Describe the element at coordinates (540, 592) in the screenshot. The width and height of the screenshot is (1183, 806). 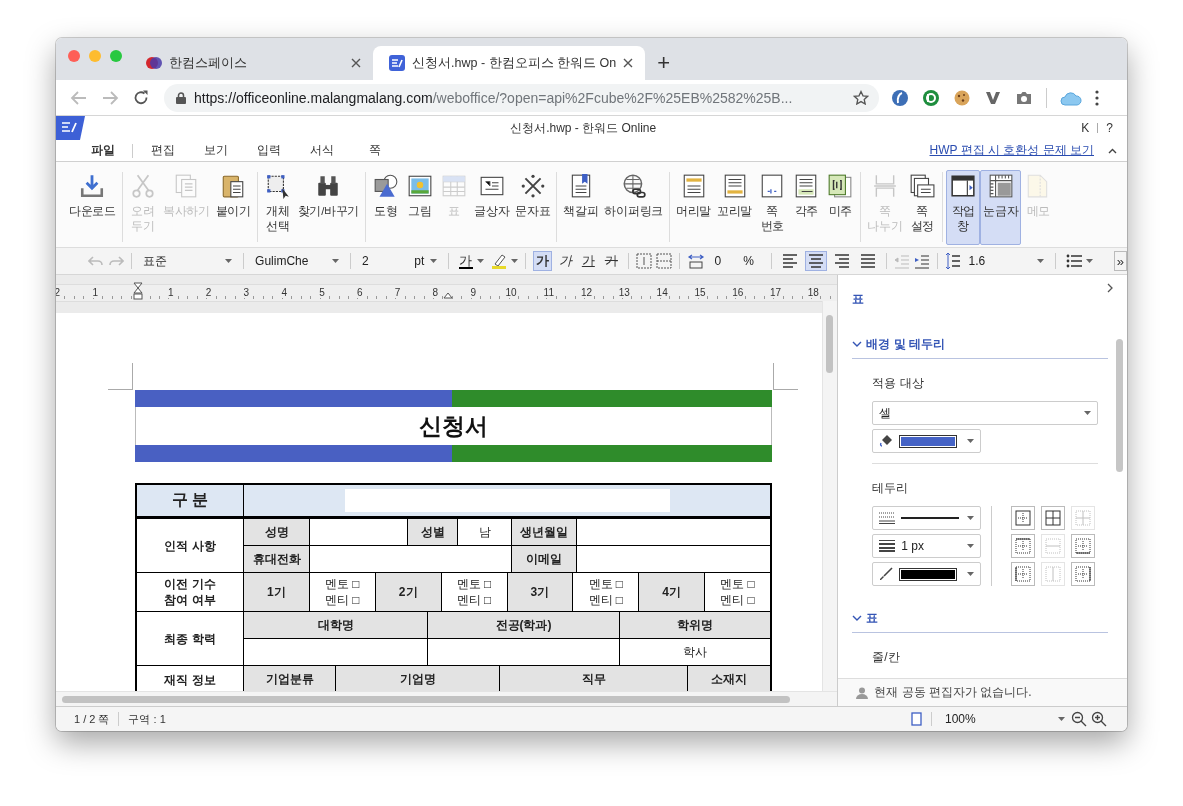
I see `table-cell: 3기` at that location.